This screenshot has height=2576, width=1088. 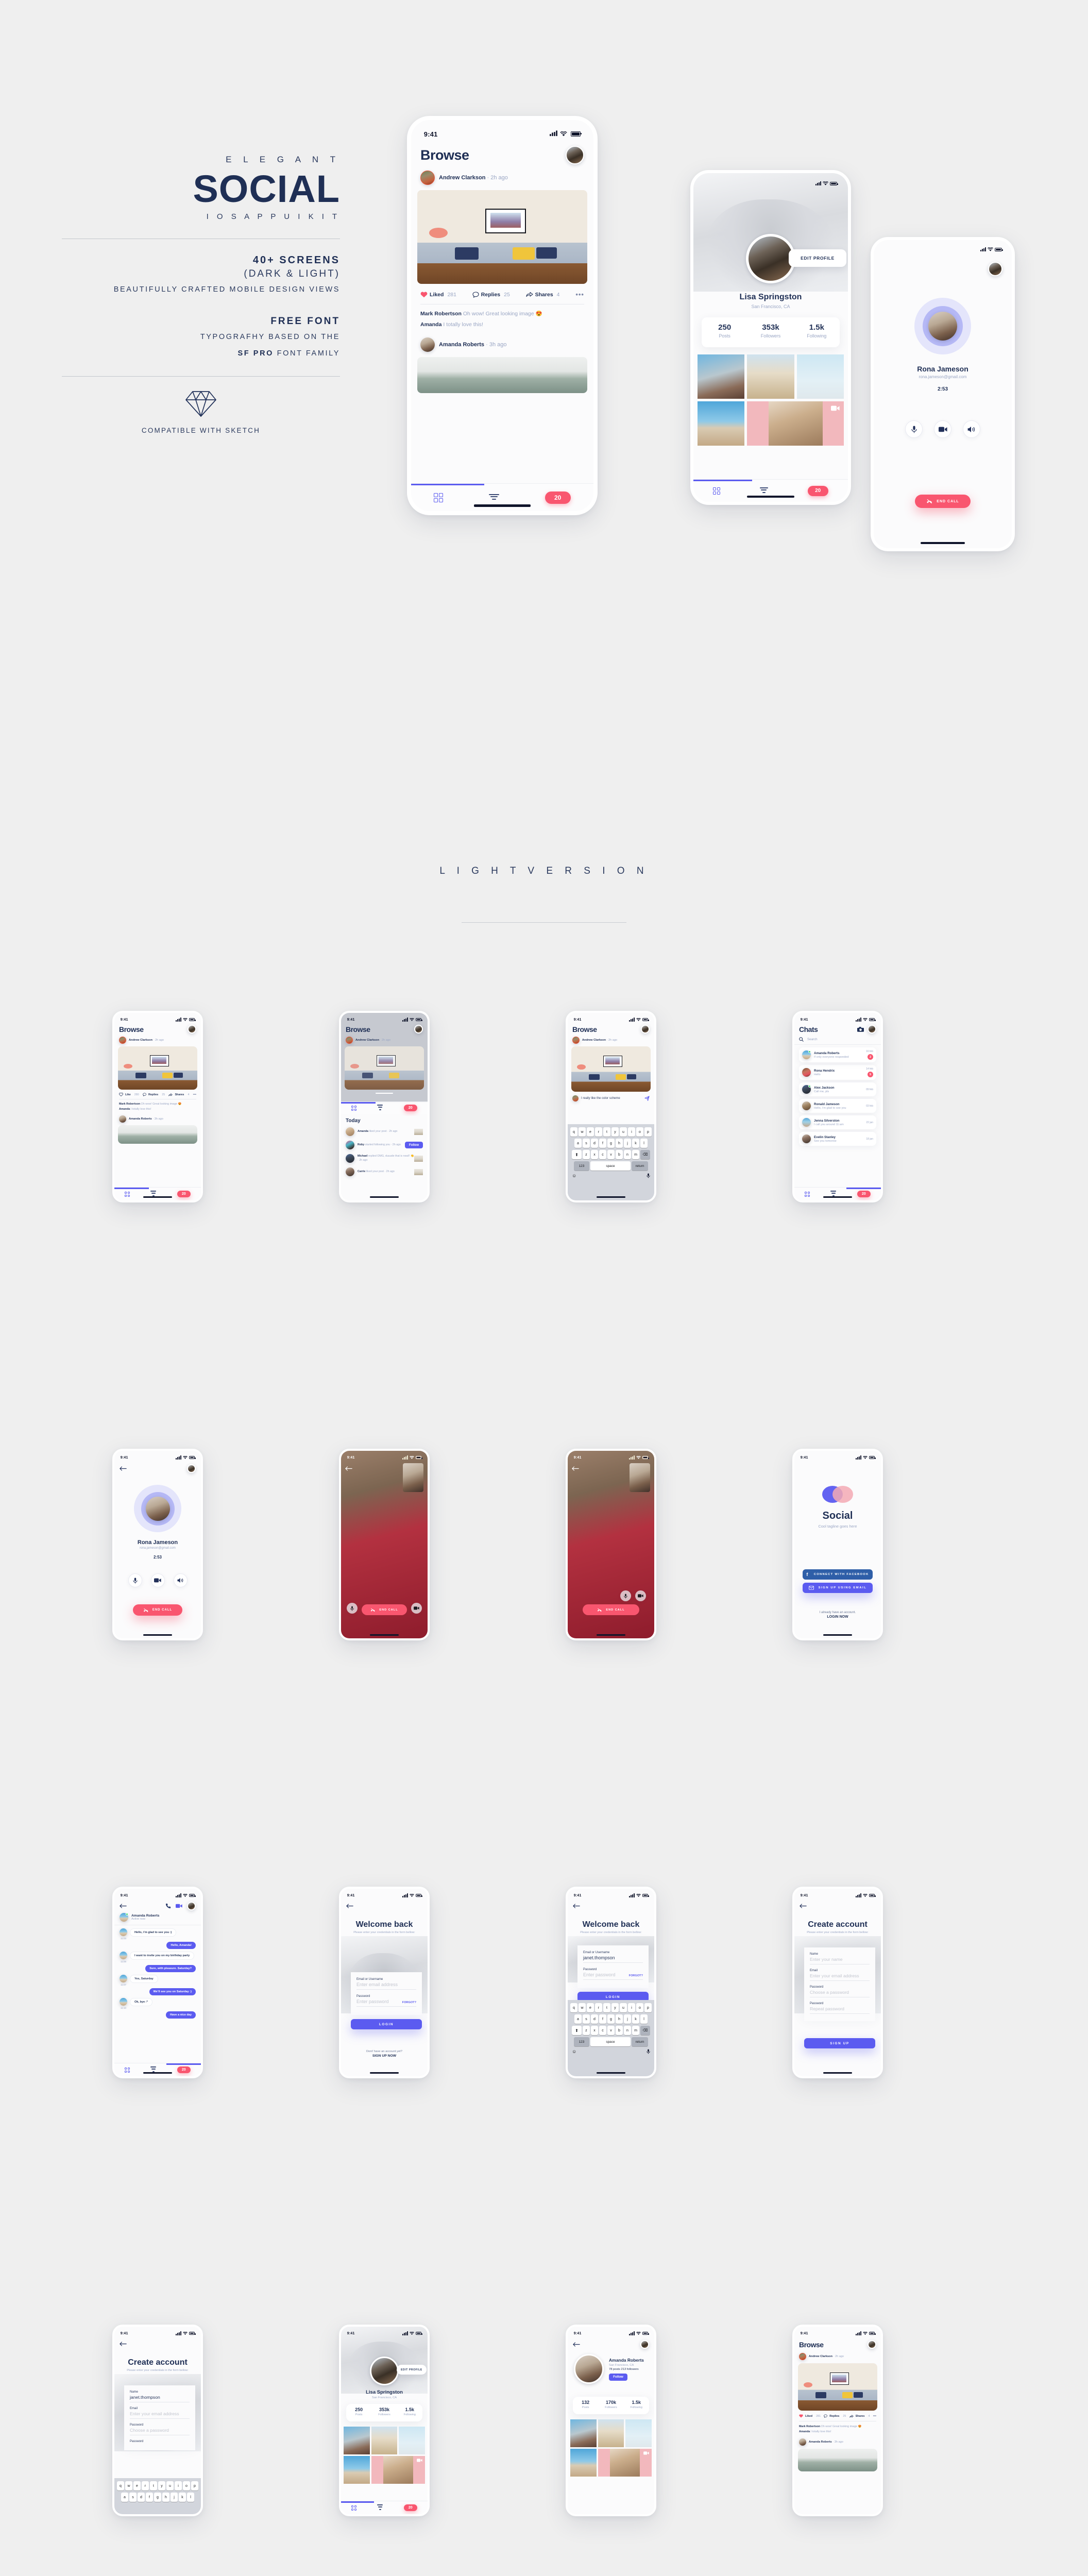 I want to click on email-field: janet.thompson, so click(x=613, y=1957).